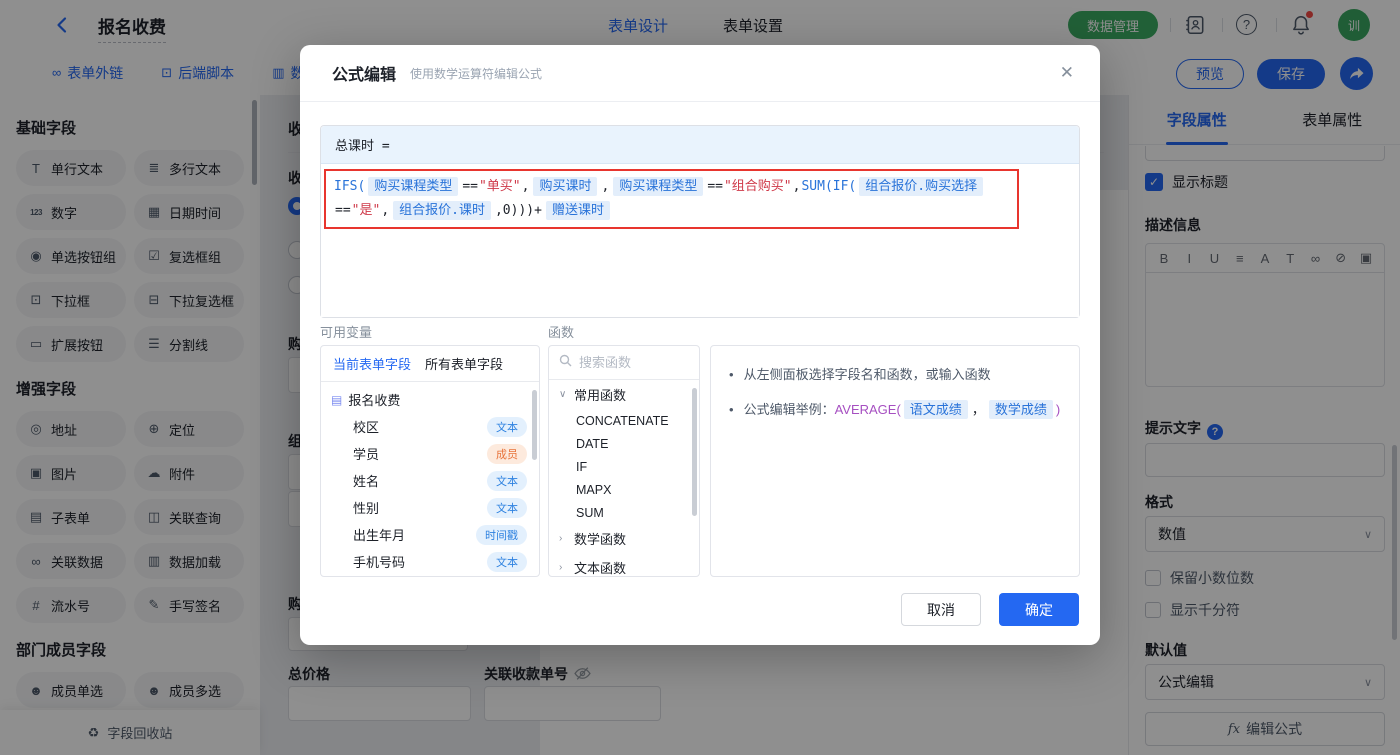 The height and width of the screenshot is (755, 1400). What do you see at coordinates (941, 609) in the screenshot?
I see `cancel-button: 取消` at bounding box center [941, 609].